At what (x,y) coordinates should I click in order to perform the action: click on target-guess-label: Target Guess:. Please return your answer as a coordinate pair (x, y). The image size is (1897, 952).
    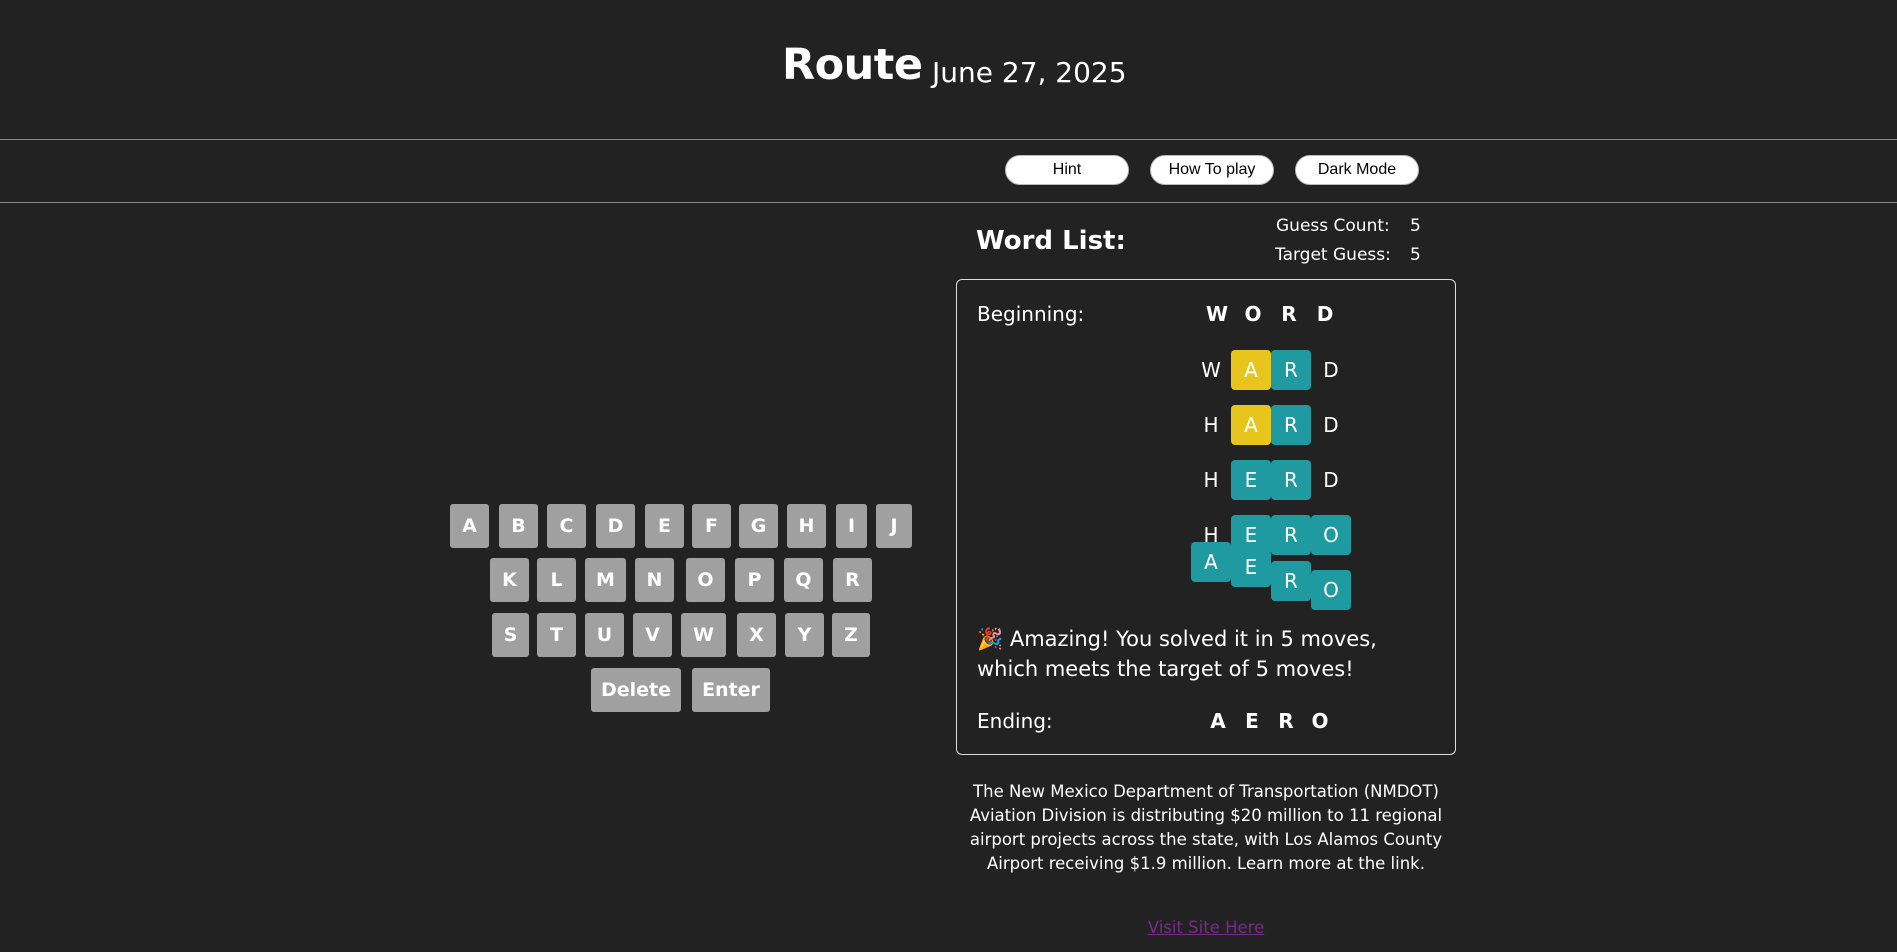
    Looking at the image, I should click on (1333, 255).